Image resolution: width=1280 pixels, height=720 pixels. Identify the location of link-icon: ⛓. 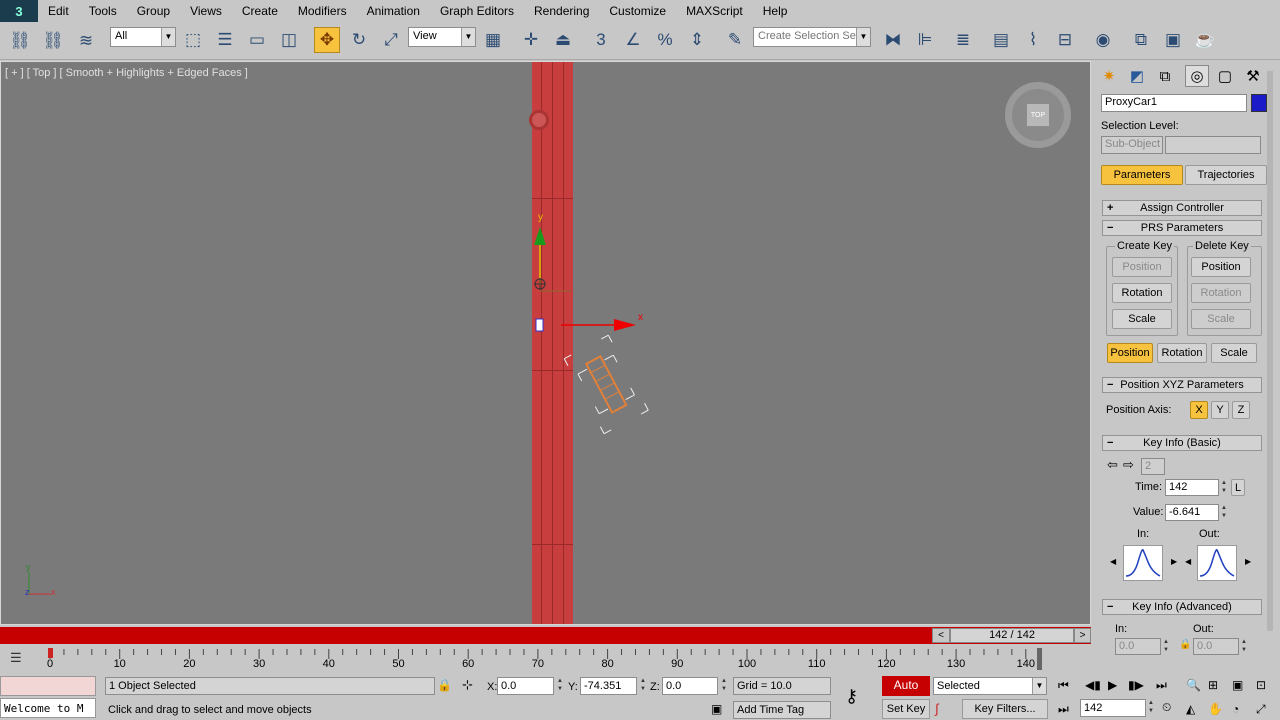
(20, 41).